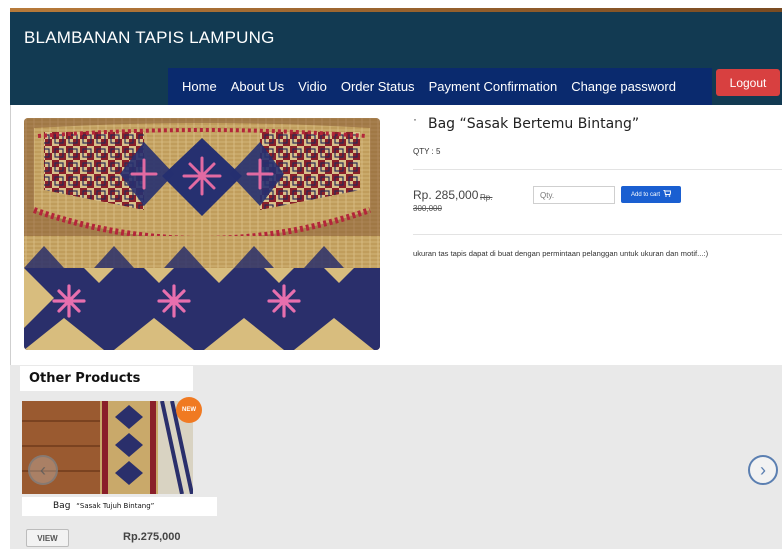 This screenshot has height=549, width=782. What do you see at coordinates (748, 82) in the screenshot?
I see `logout-button: Logout` at bounding box center [748, 82].